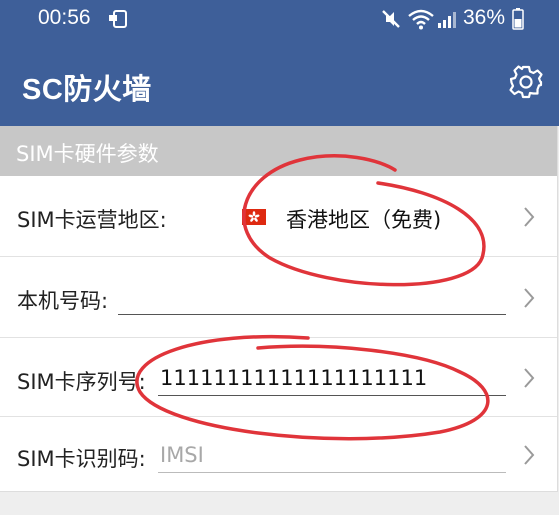 The height and width of the screenshot is (515, 559). What do you see at coordinates (526, 82) in the screenshot?
I see `gear-icon` at bounding box center [526, 82].